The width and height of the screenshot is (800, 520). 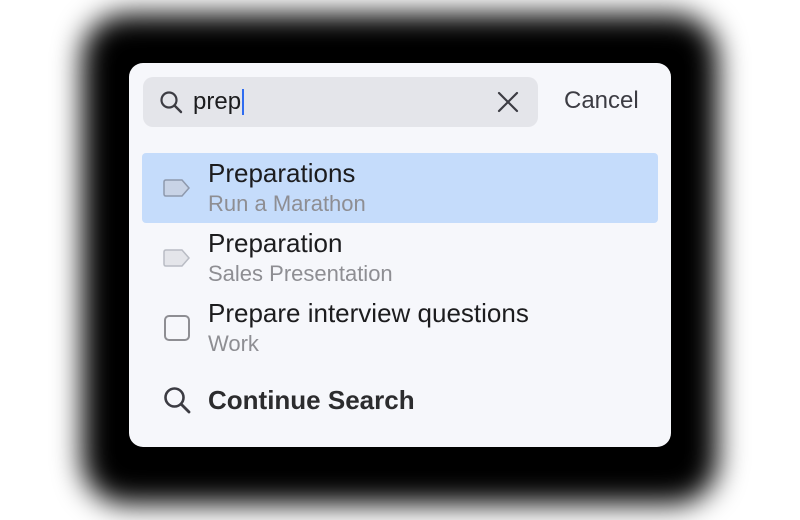 I want to click on checkbox-icon, so click(x=177, y=328).